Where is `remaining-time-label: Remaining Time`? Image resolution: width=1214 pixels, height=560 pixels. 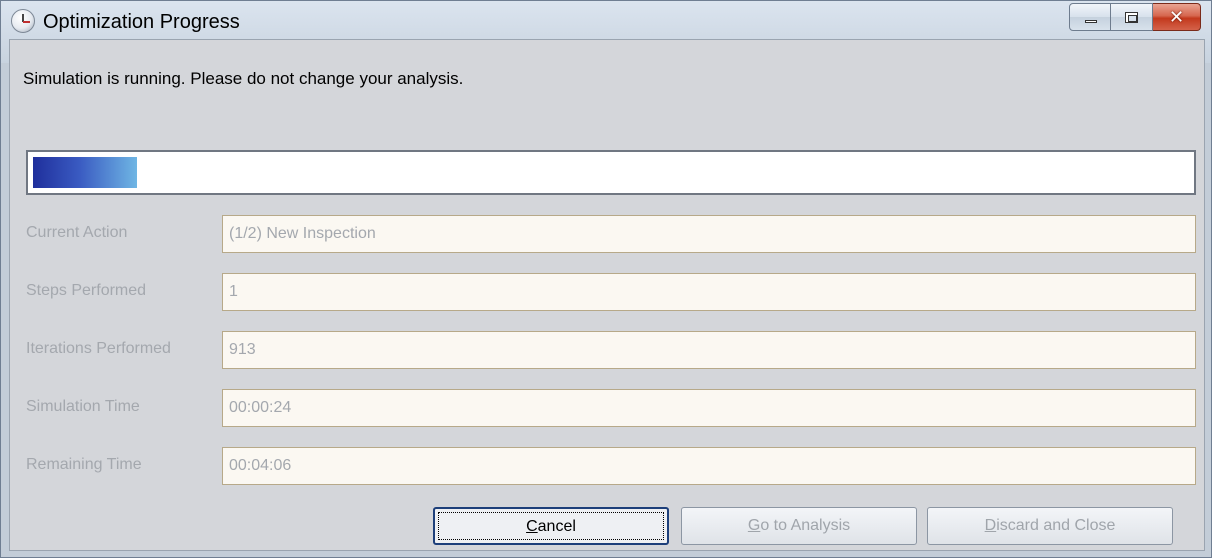 remaining-time-label: Remaining Time is located at coordinates (84, 464).